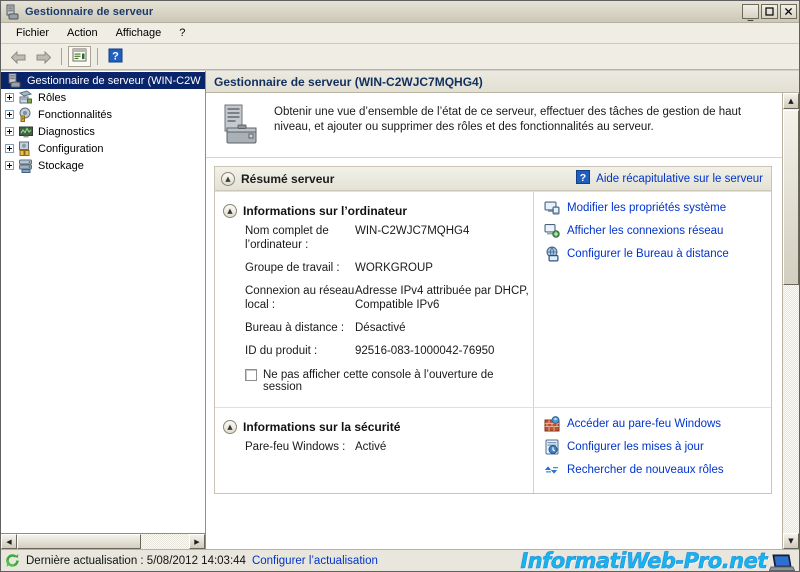  I want to click on summary-help-link: Aide récapitulative sur le serveur, so click(679, 179).